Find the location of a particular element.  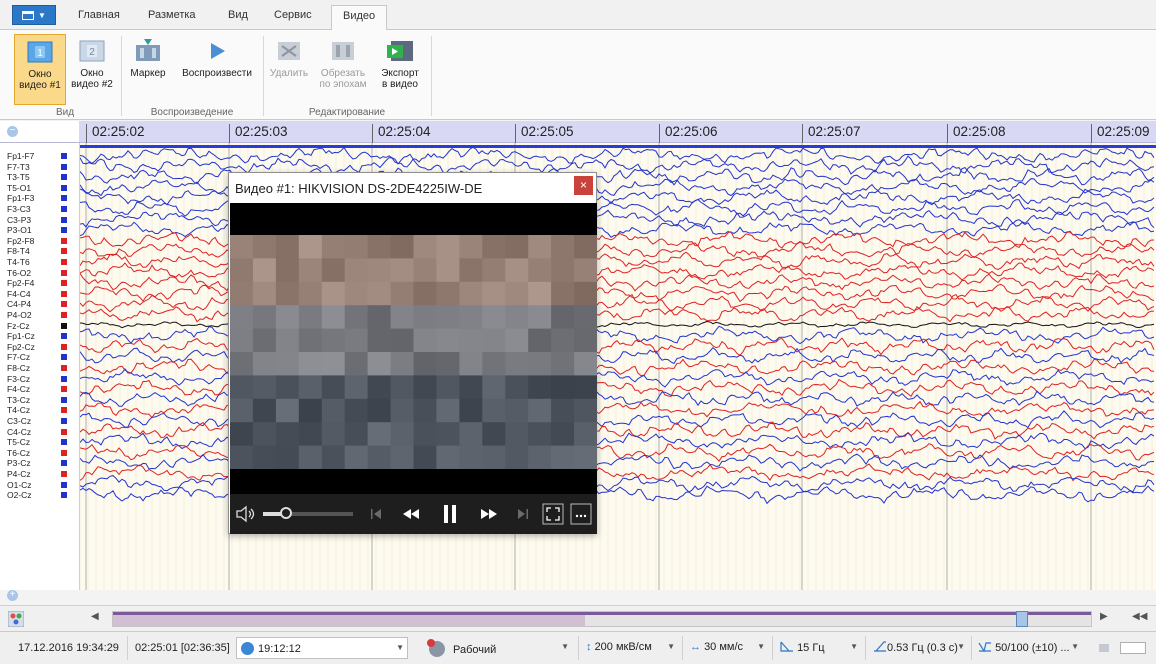

channel-label: Fp2-F4 is located at coordinates (37, 283).